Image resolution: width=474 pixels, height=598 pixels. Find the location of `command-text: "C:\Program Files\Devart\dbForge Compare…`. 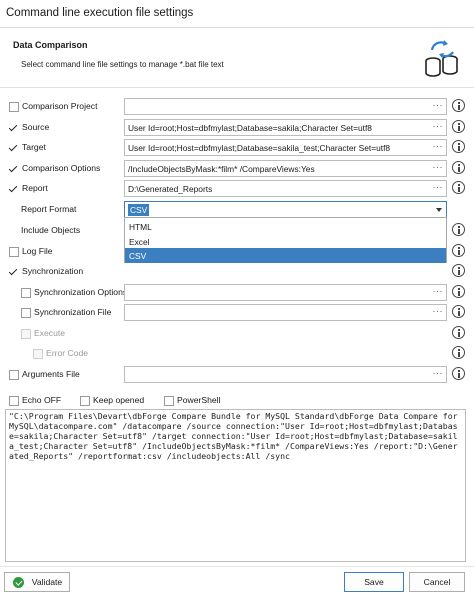

command-text: "C:\Program Files\Devart\dbForge Compare… is located at coordinates (236, 436).